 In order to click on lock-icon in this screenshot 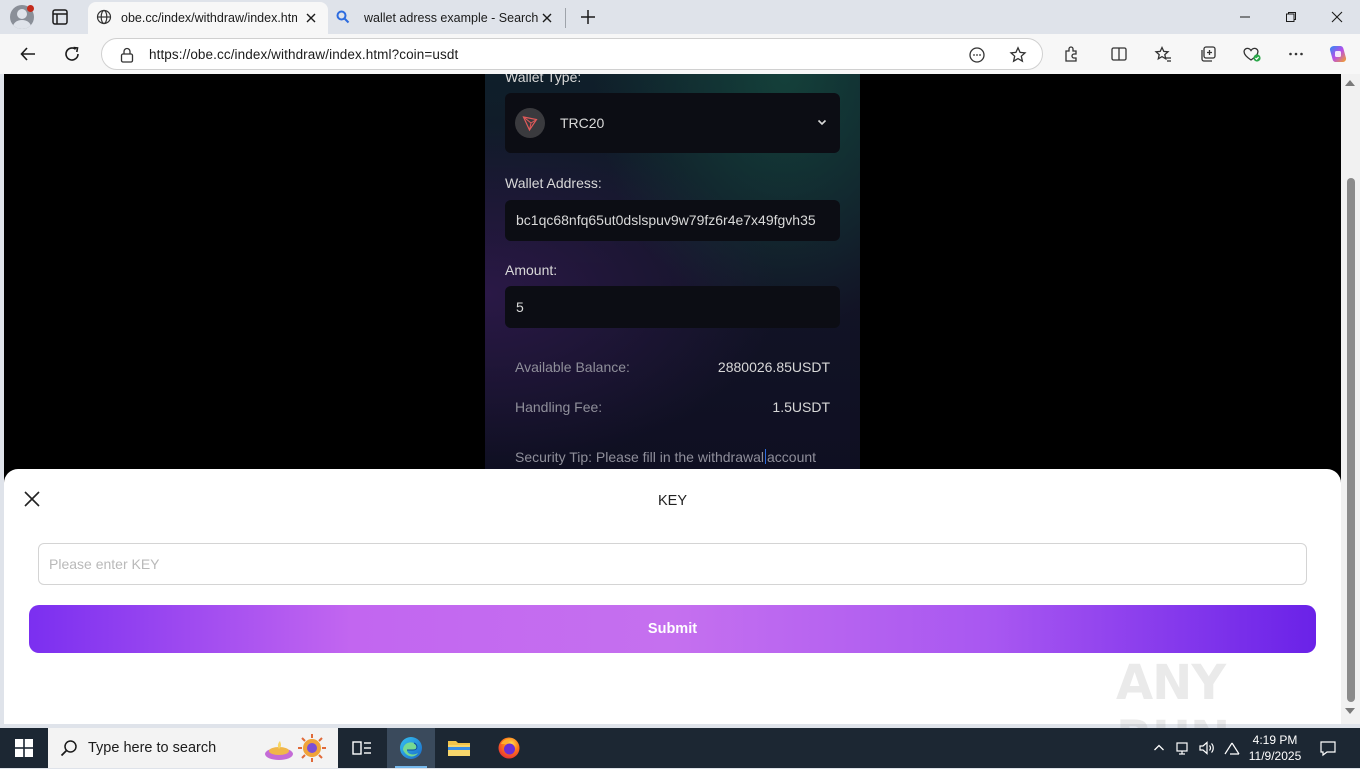, I will do `click(127, 57)`.